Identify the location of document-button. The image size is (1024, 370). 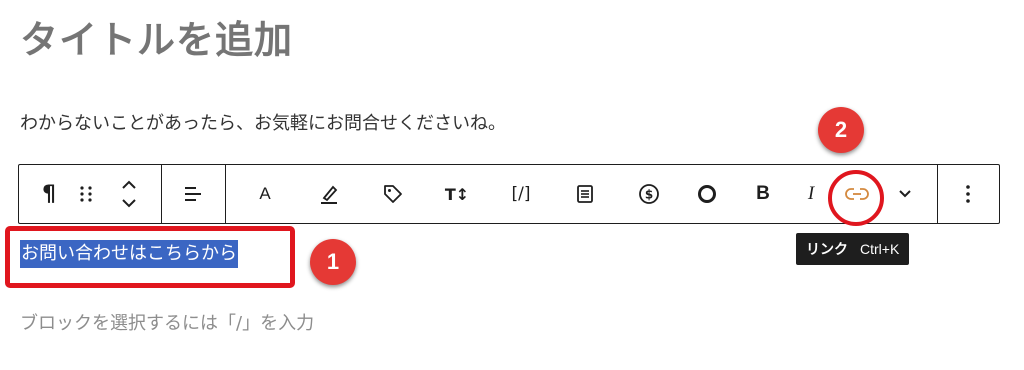
(585, 194).